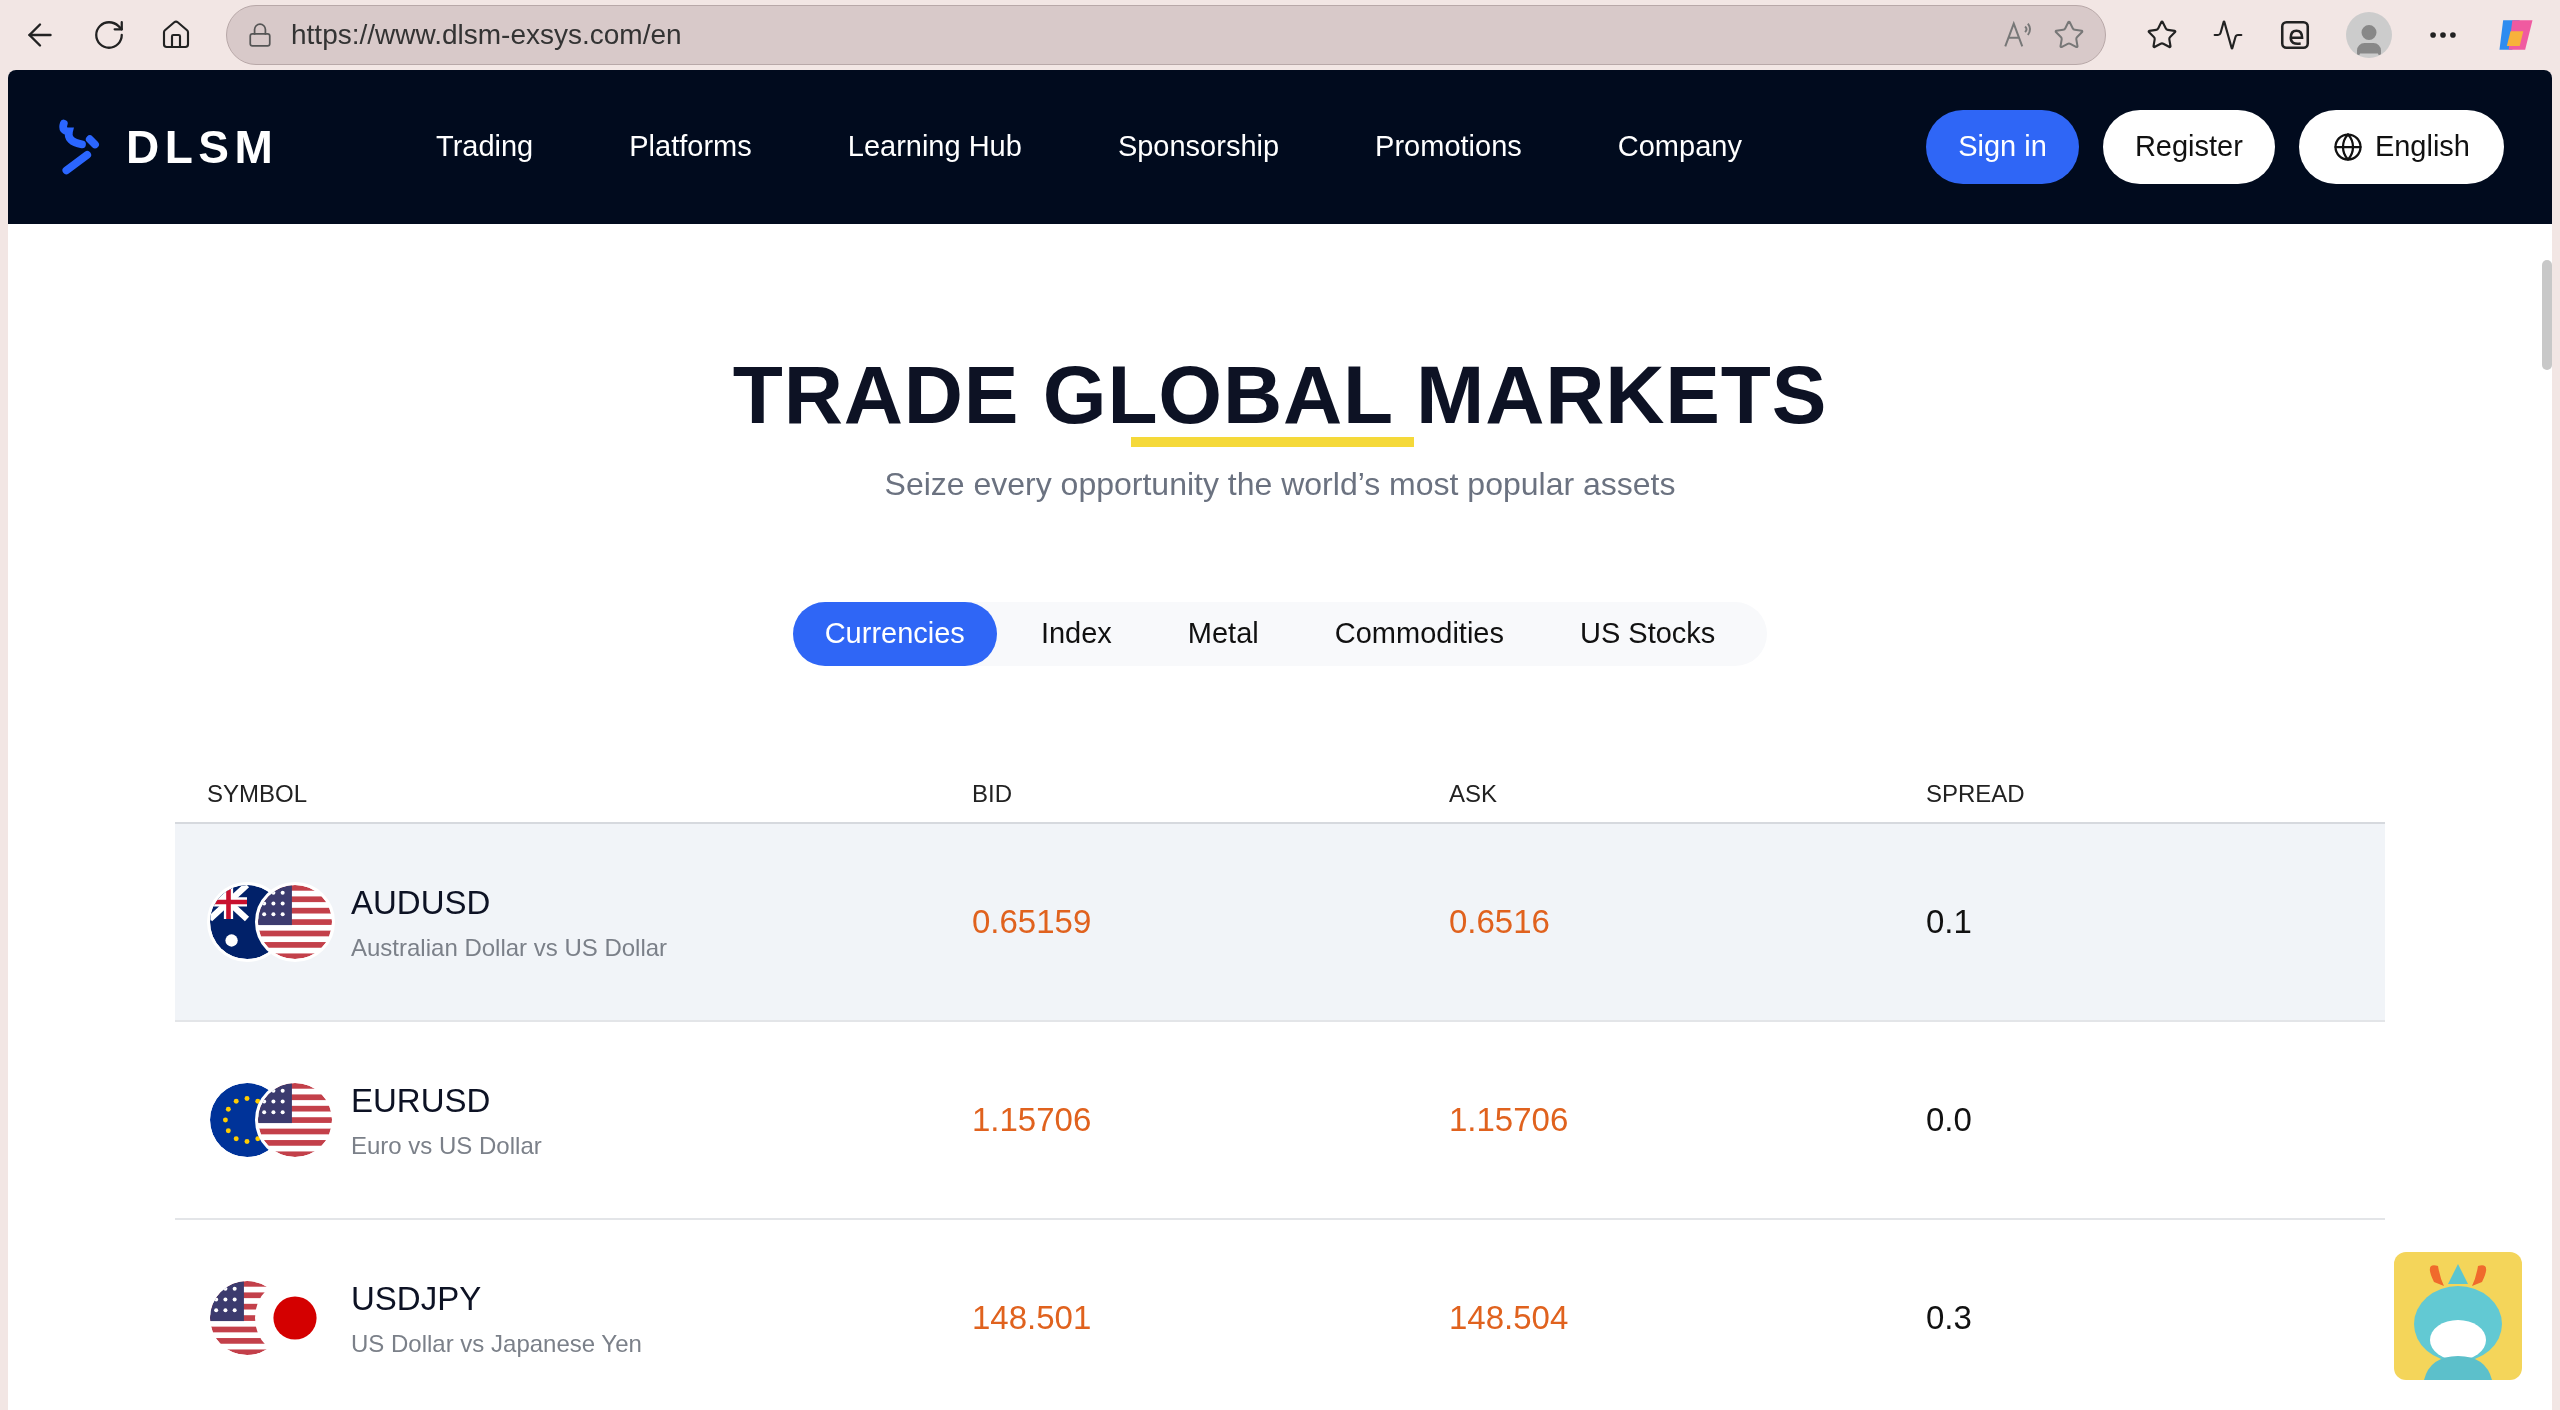 This screenshot has width=2560, height=1410. What do you see at coordinates (1509, 1318) in the screenshot?
I see `ask-price: 148.504` at bounding box center [1509, 1318].